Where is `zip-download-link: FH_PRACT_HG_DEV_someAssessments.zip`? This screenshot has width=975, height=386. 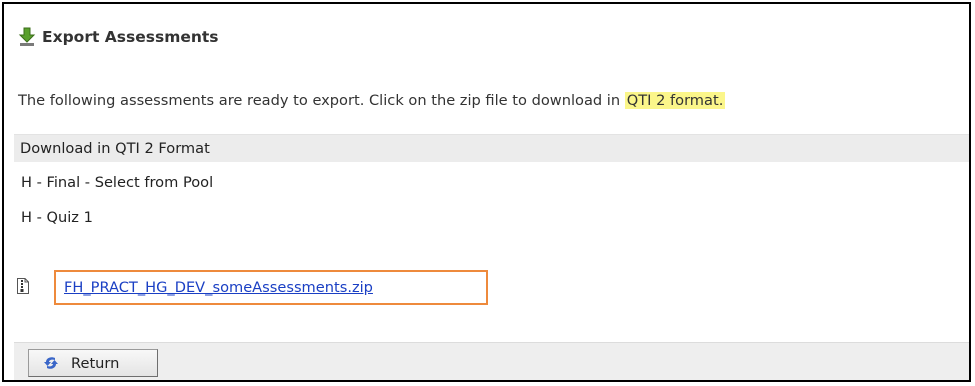
zip-download-link: FH_PRACT_HG_DEV_someAssessments.zip is located at coordinates (218, 287).